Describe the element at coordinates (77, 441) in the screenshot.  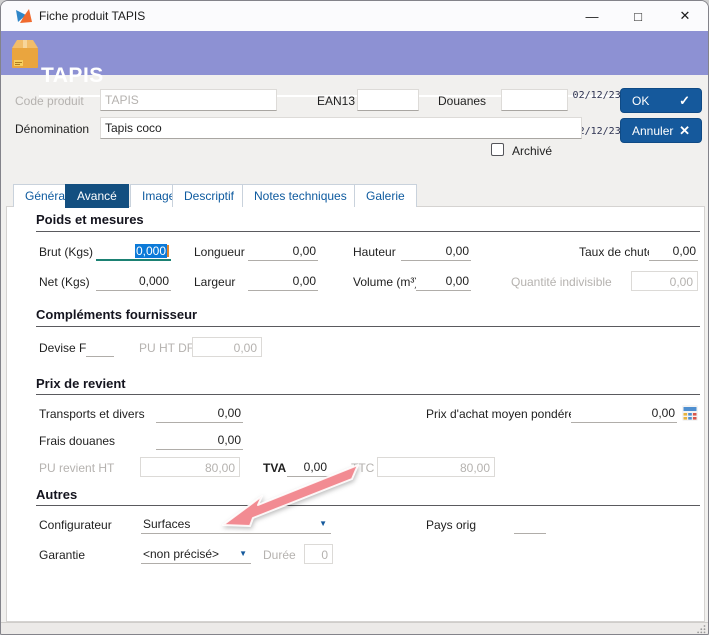
I see `frais-douanes-label: Frais douanes` at that location.